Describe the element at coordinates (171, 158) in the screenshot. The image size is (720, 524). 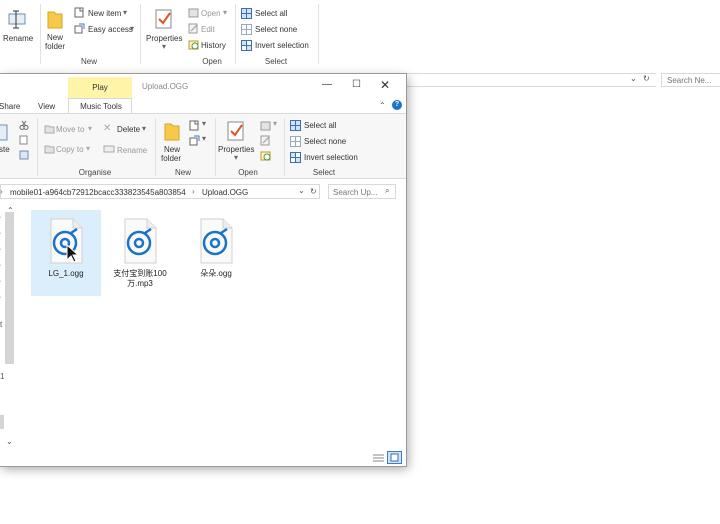
I see `new-folder-label-2: folder` at that location.